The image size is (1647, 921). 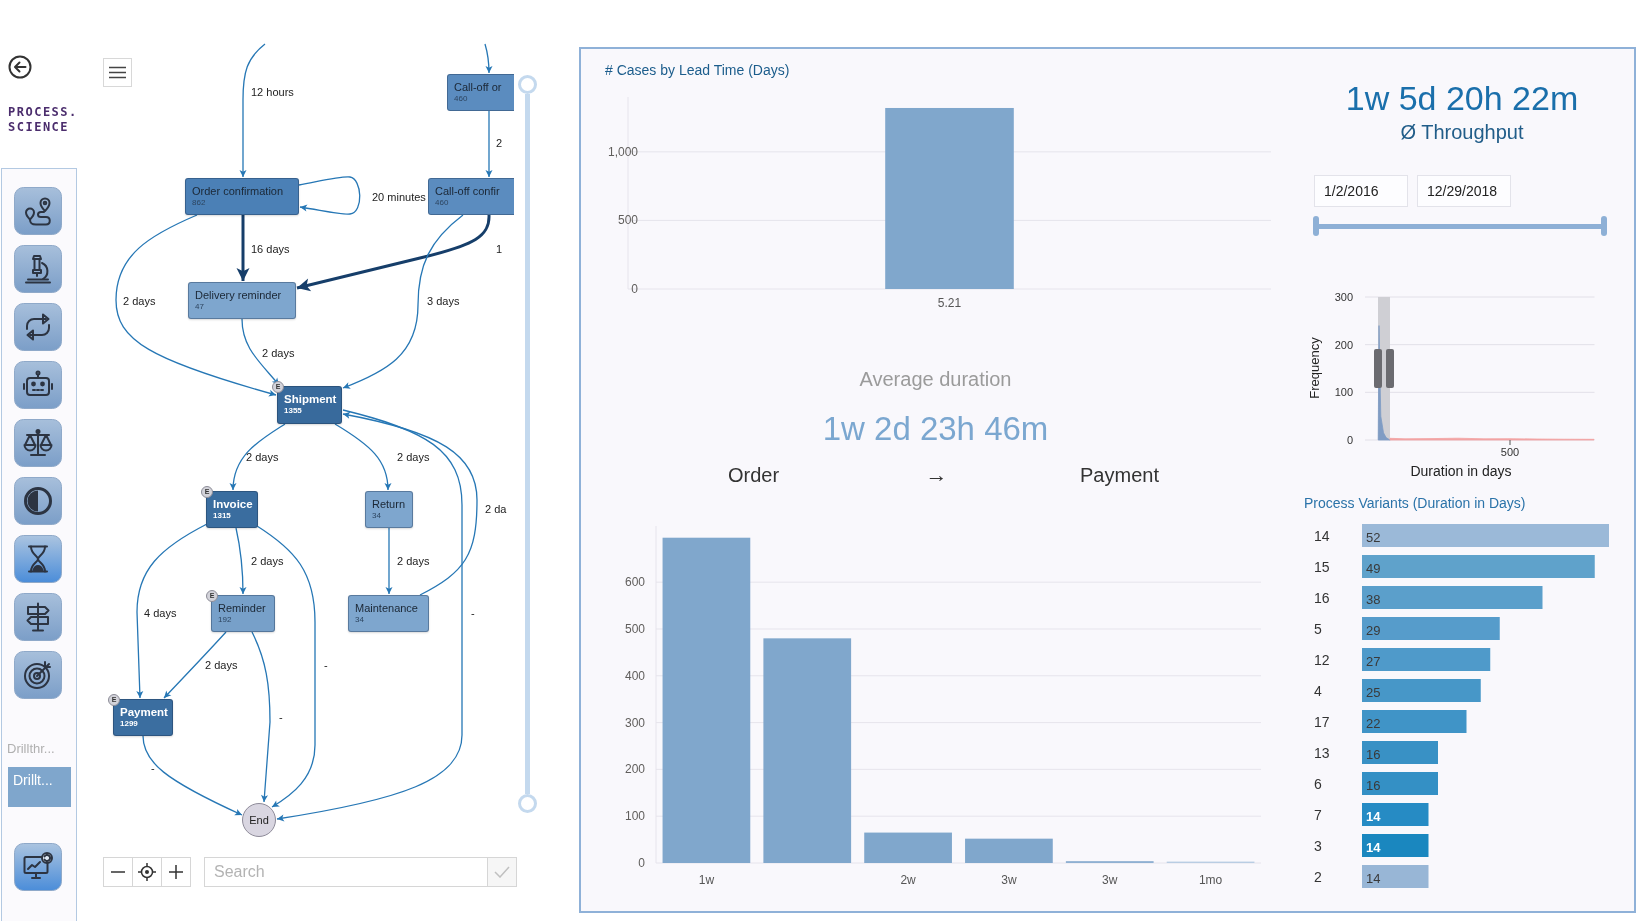 What do you see at coordinates (38, 559) in the screenshot?
I see `hourglass-icon` at bounding box center [38, 559].